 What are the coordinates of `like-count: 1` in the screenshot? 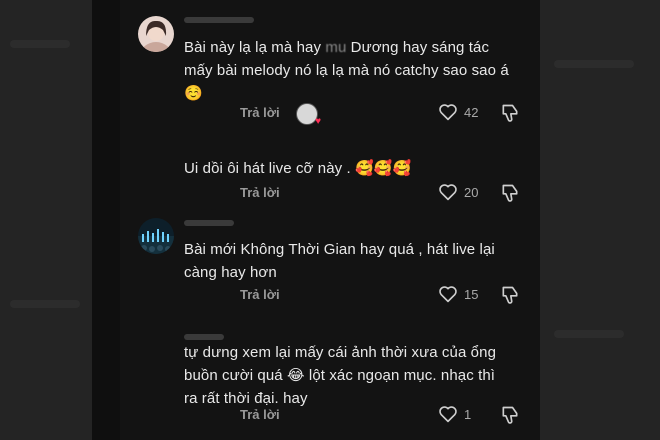 It's located at (468, 414).